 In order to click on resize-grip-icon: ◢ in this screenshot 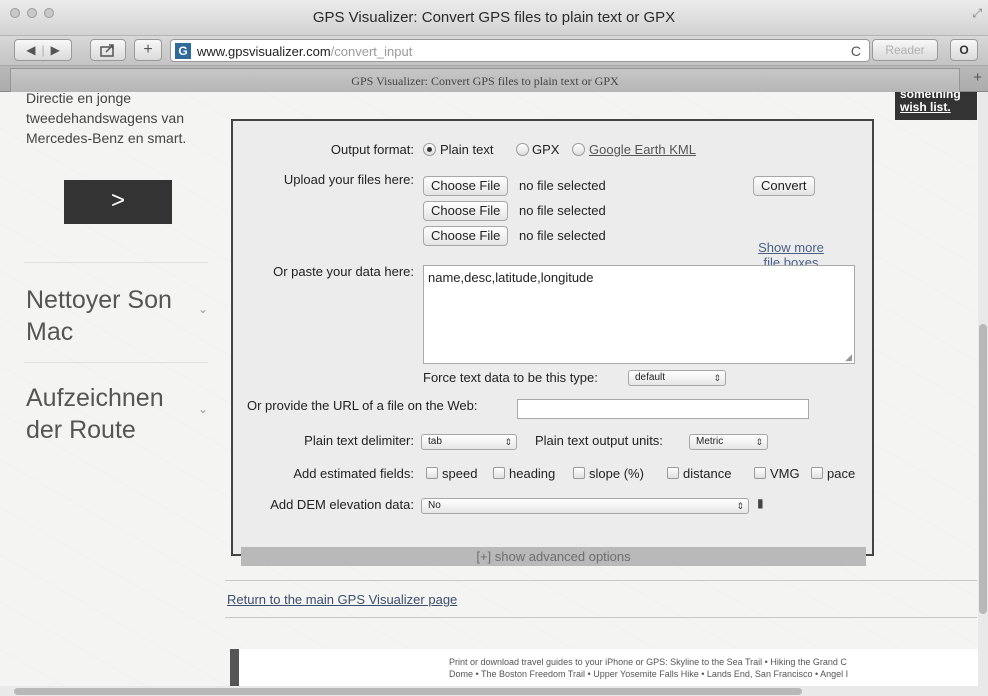, I will do `click(848, 357)`.